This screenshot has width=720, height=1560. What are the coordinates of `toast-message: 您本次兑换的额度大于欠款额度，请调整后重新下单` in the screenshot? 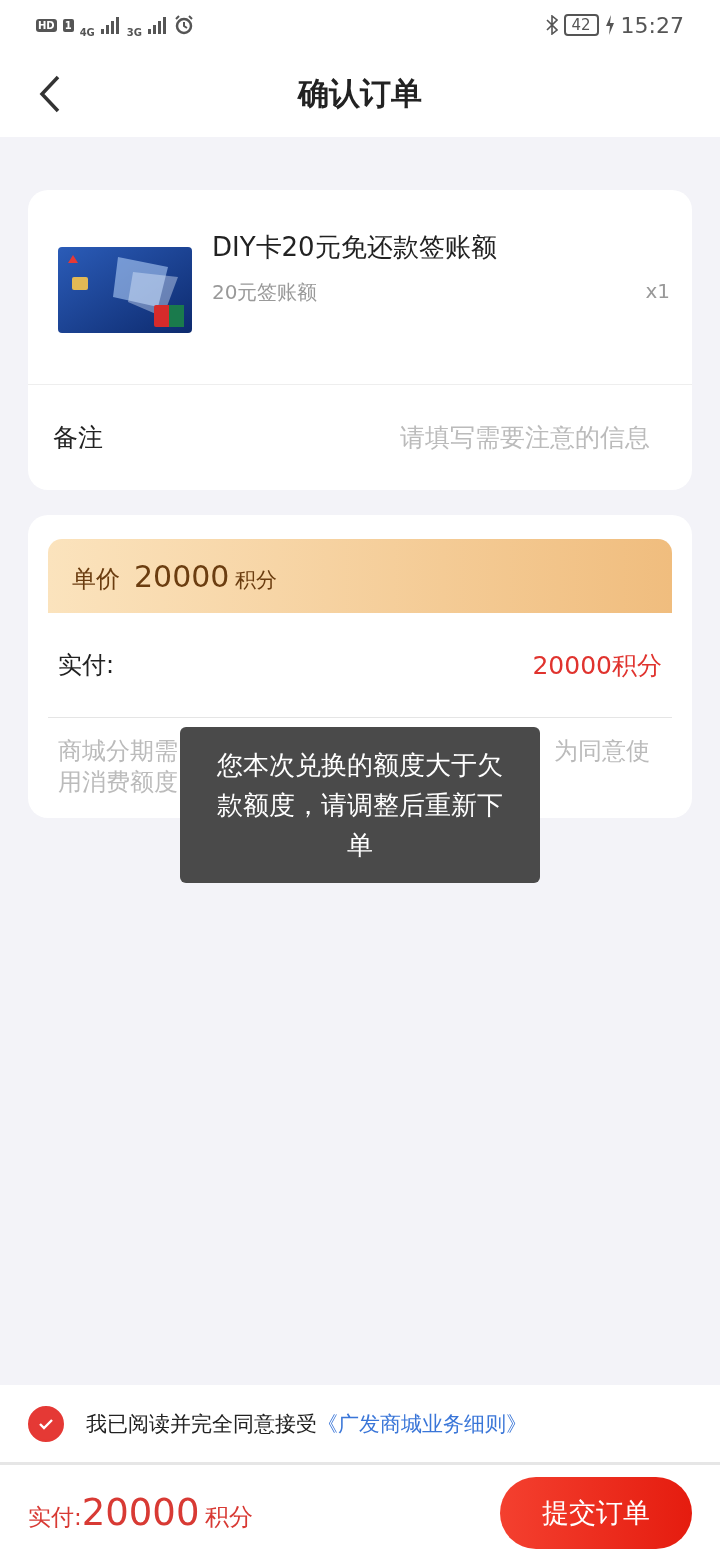 It's located at (360, 805).